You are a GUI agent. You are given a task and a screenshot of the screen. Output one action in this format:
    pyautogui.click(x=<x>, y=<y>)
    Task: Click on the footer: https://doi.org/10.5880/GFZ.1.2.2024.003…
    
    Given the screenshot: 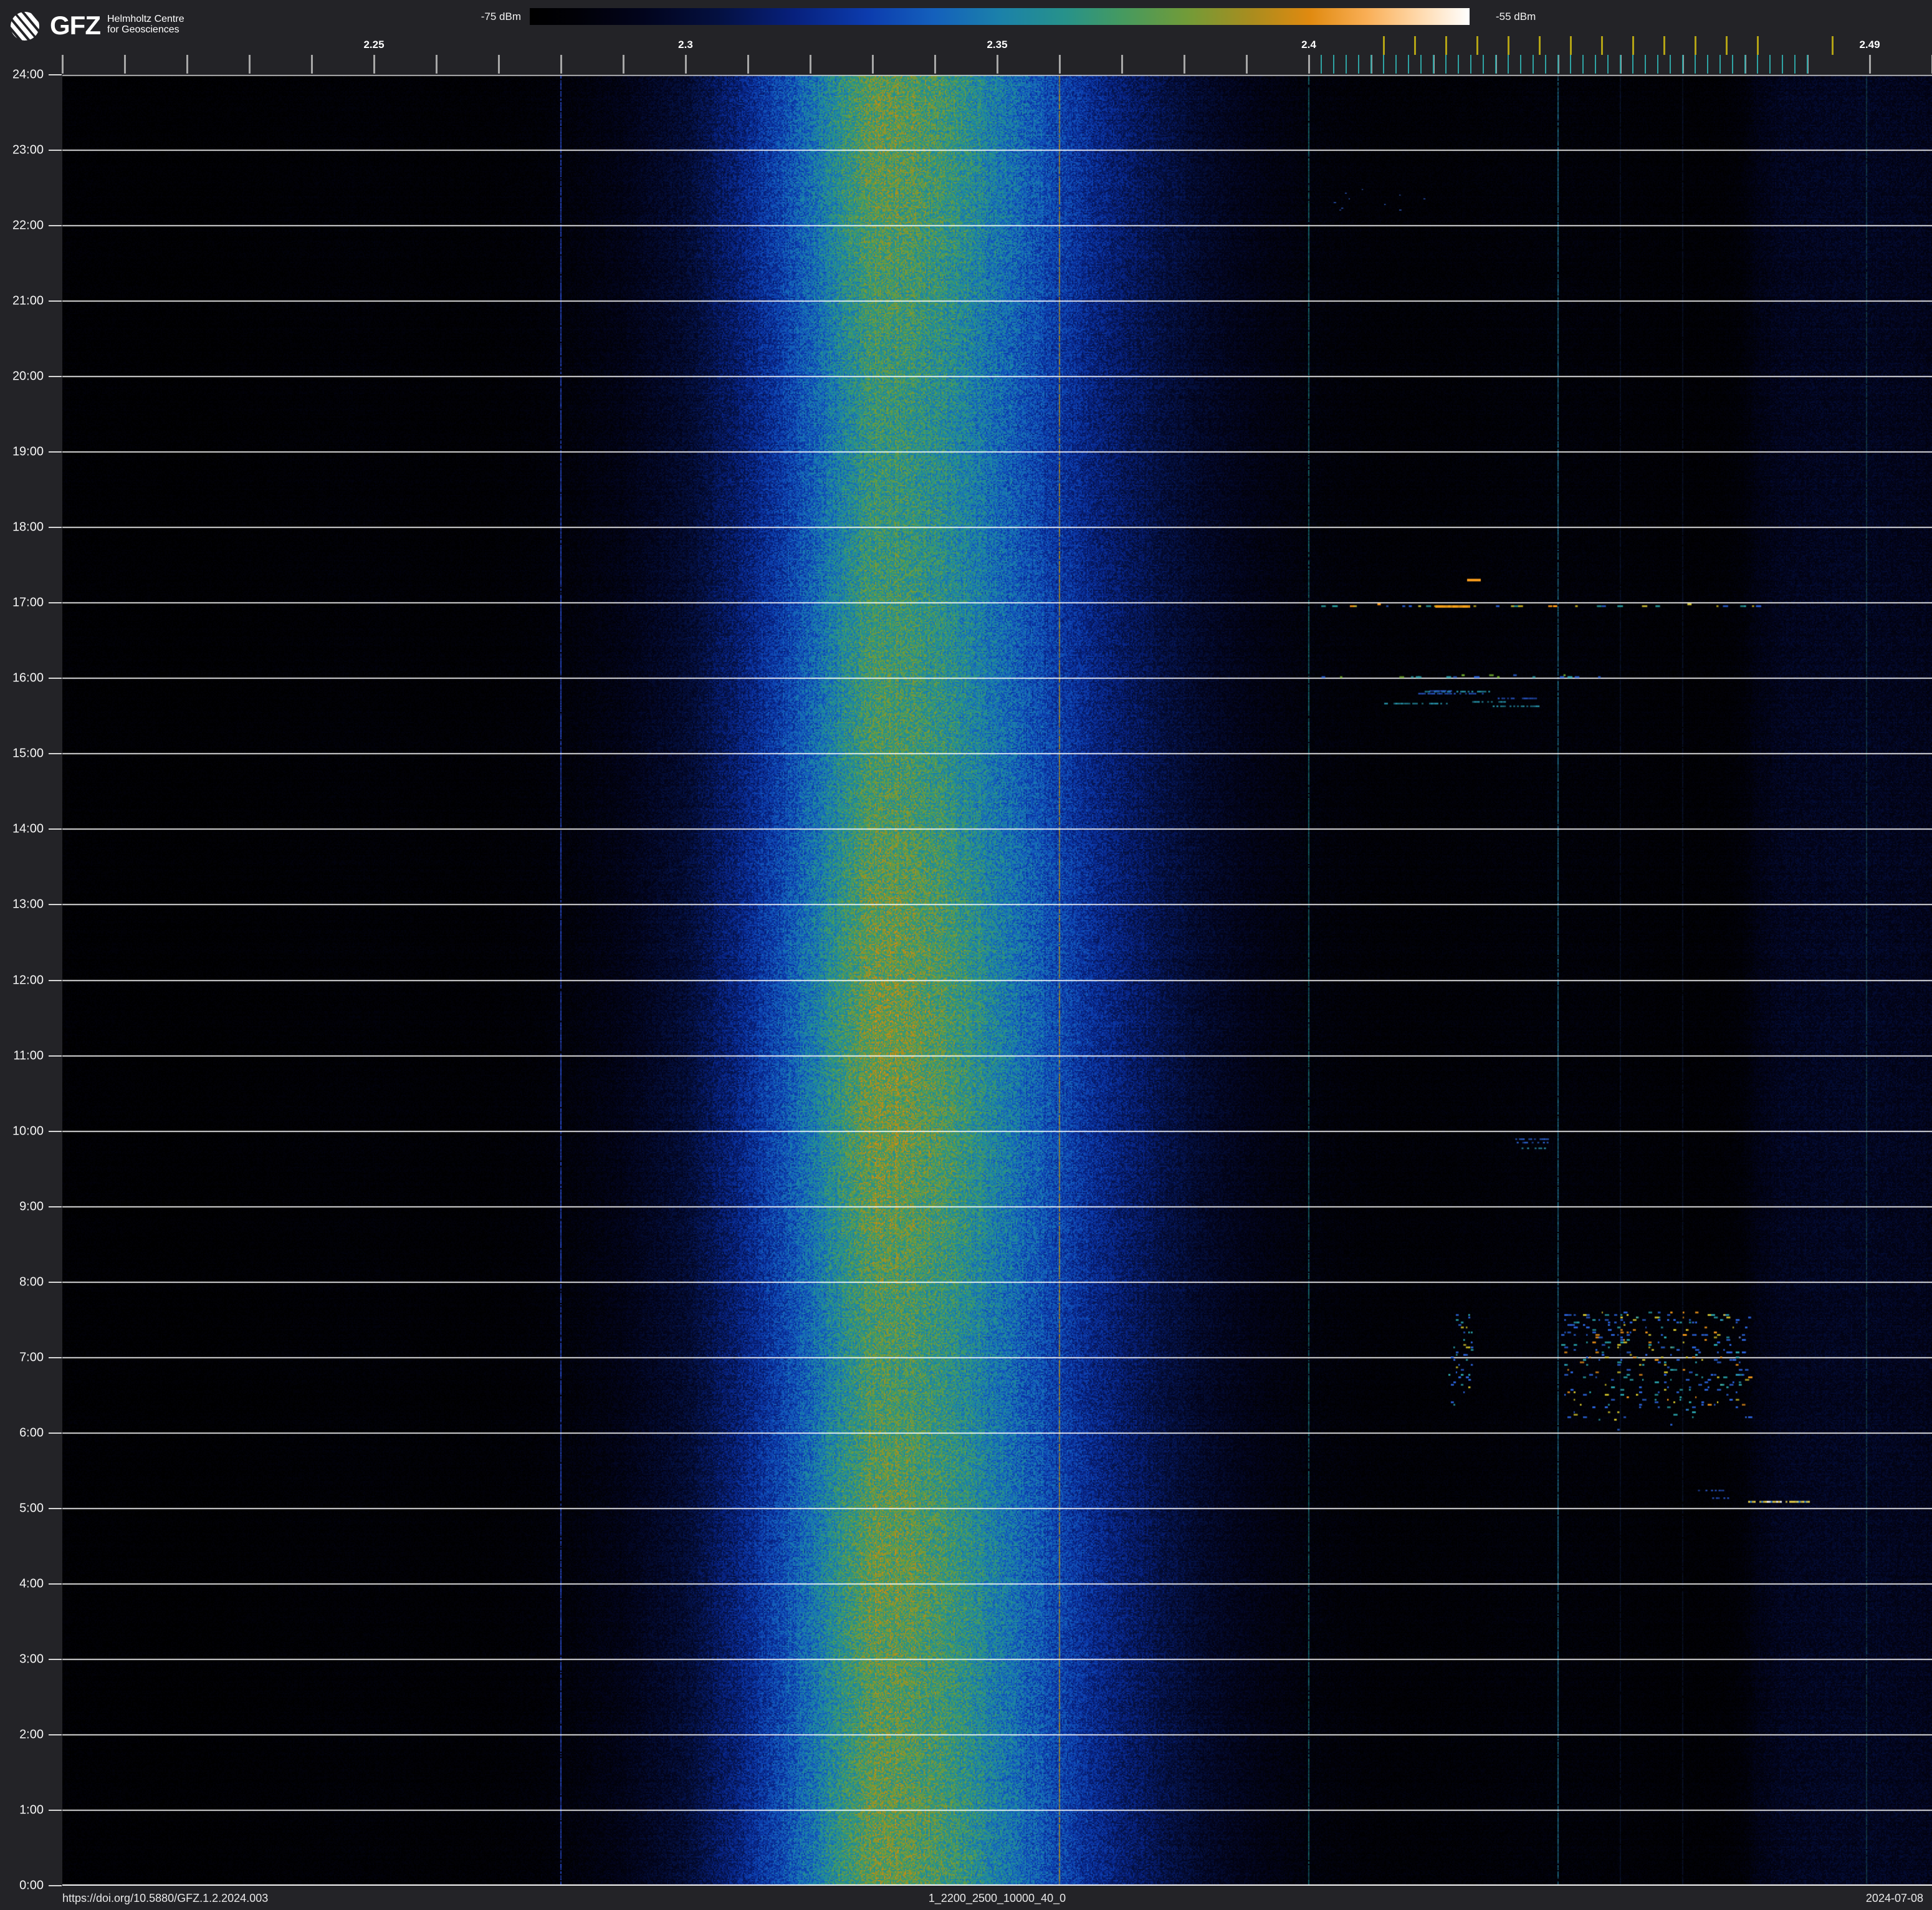 What is the action you would take?
    pyautogui.click(x=966, y=1898)
    